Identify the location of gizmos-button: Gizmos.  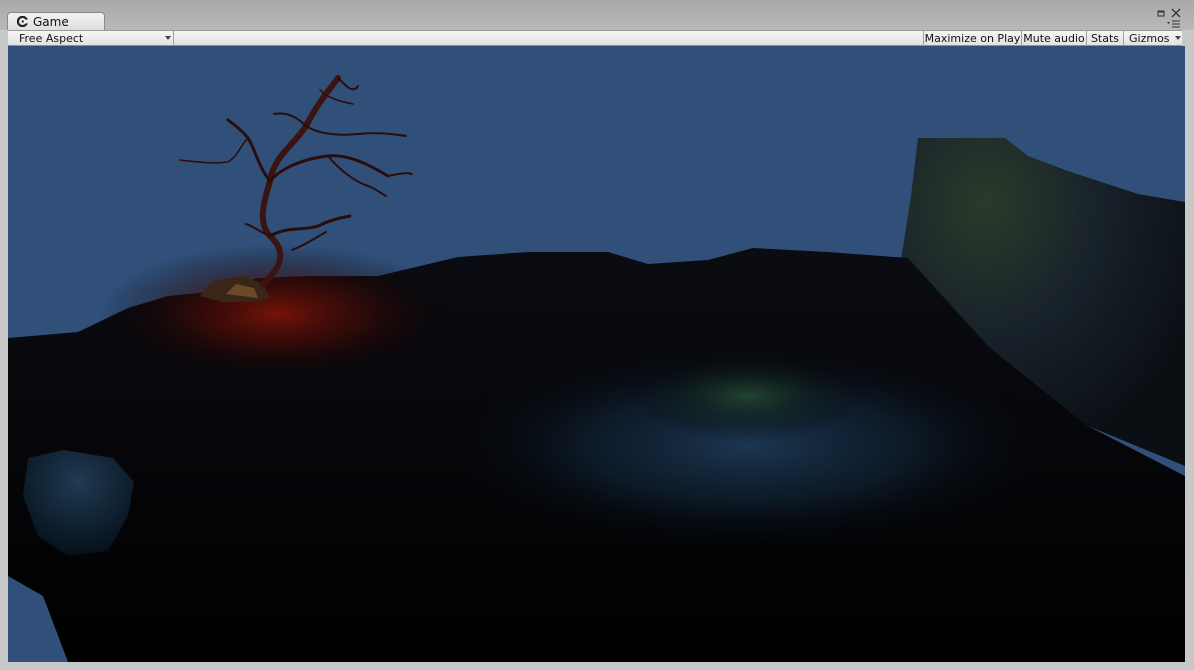
(1152, 38).